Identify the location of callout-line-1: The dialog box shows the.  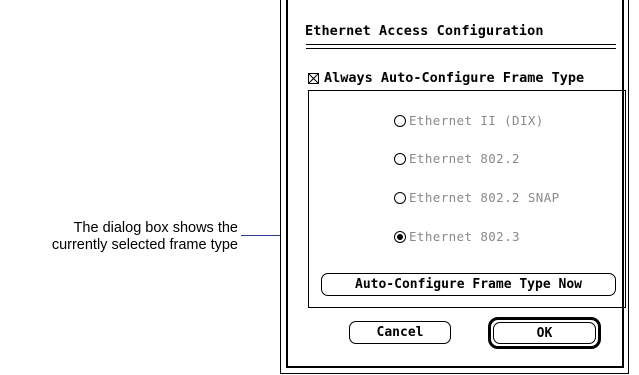
(155, 228).